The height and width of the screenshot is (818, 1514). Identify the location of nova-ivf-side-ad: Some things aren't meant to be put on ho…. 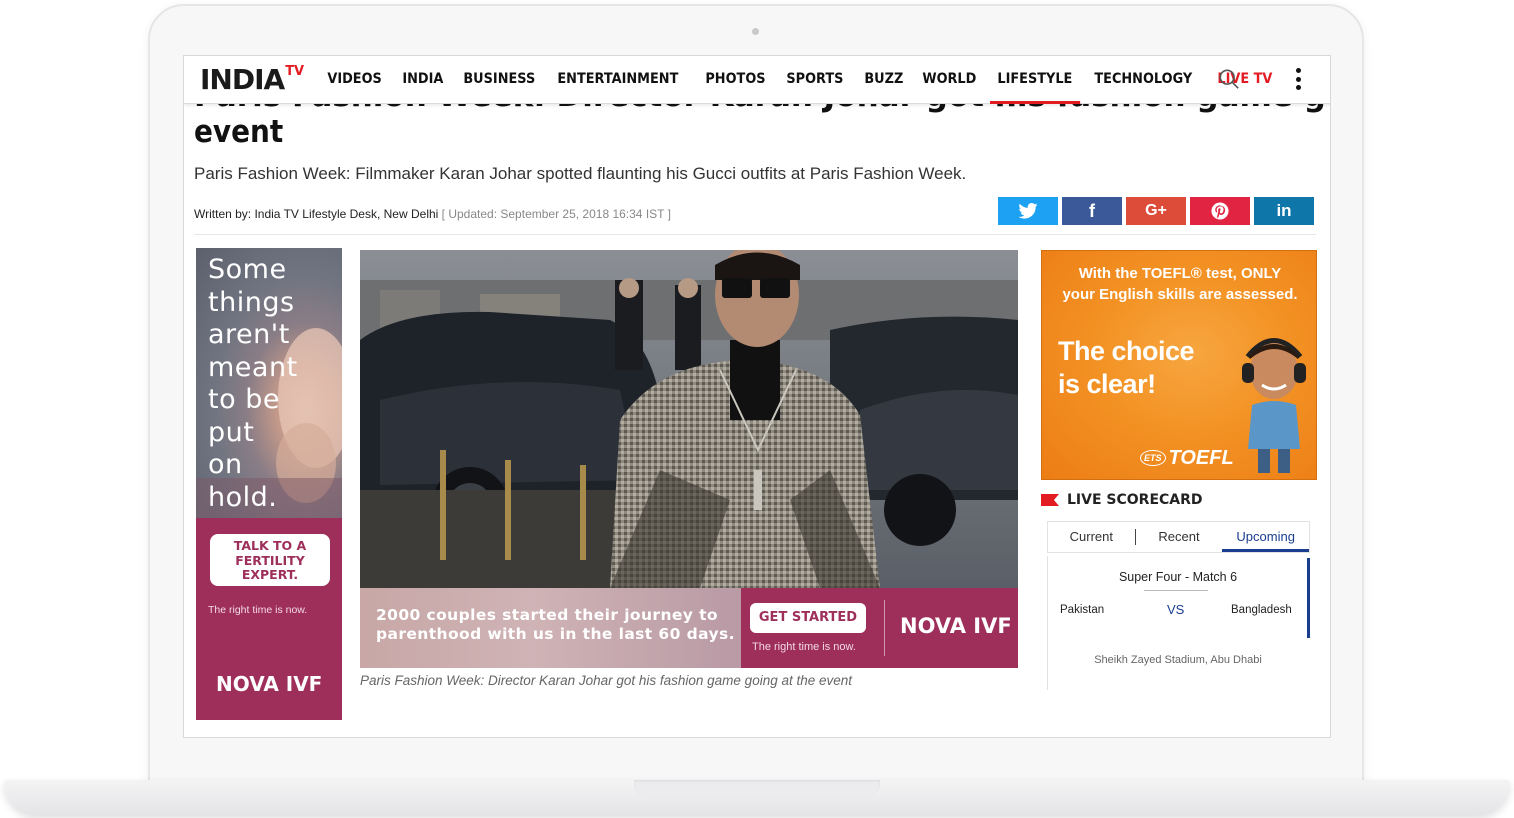
(269, 484).